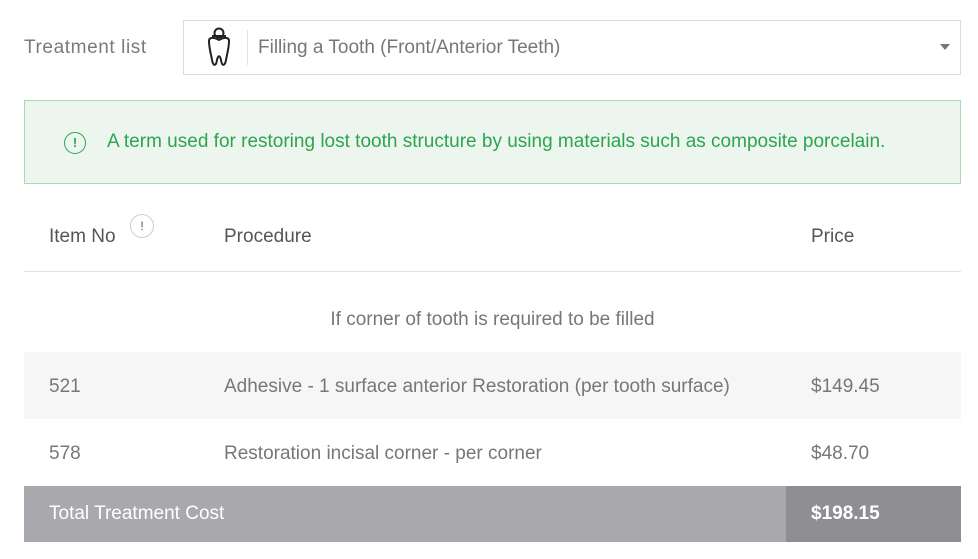 This screenshot has height=559, width=978. I want to click on total-price-cell: $198.15, so click(873, 514).